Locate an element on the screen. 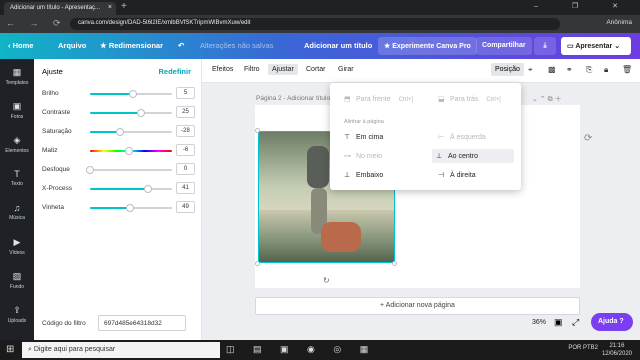  rail-item-photos: ▣ Fotos is located at coordinates (17, 110).